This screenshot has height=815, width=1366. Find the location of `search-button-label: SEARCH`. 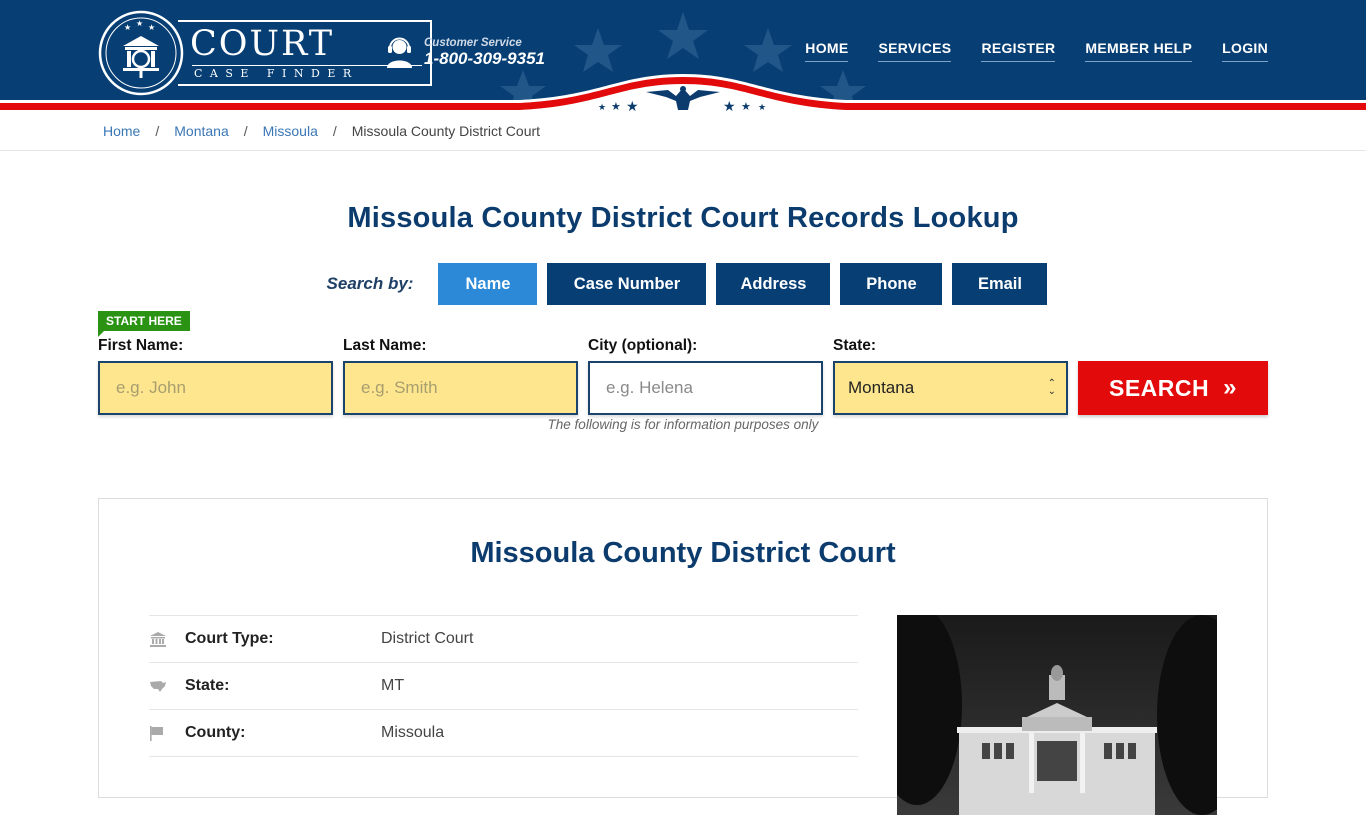

search-button-label: SEARCH is located at coordinates (1159, 387).